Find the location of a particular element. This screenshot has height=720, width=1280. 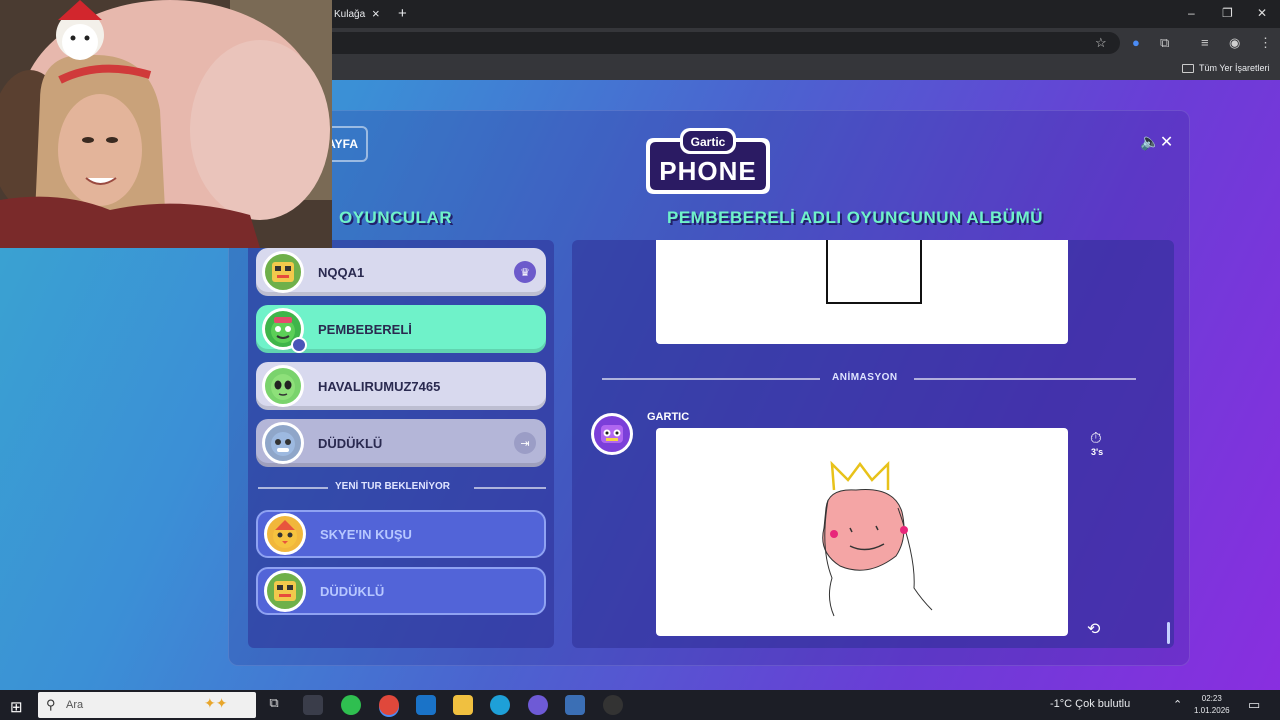

album-scrollbar is located at coordinates (1168, 633).